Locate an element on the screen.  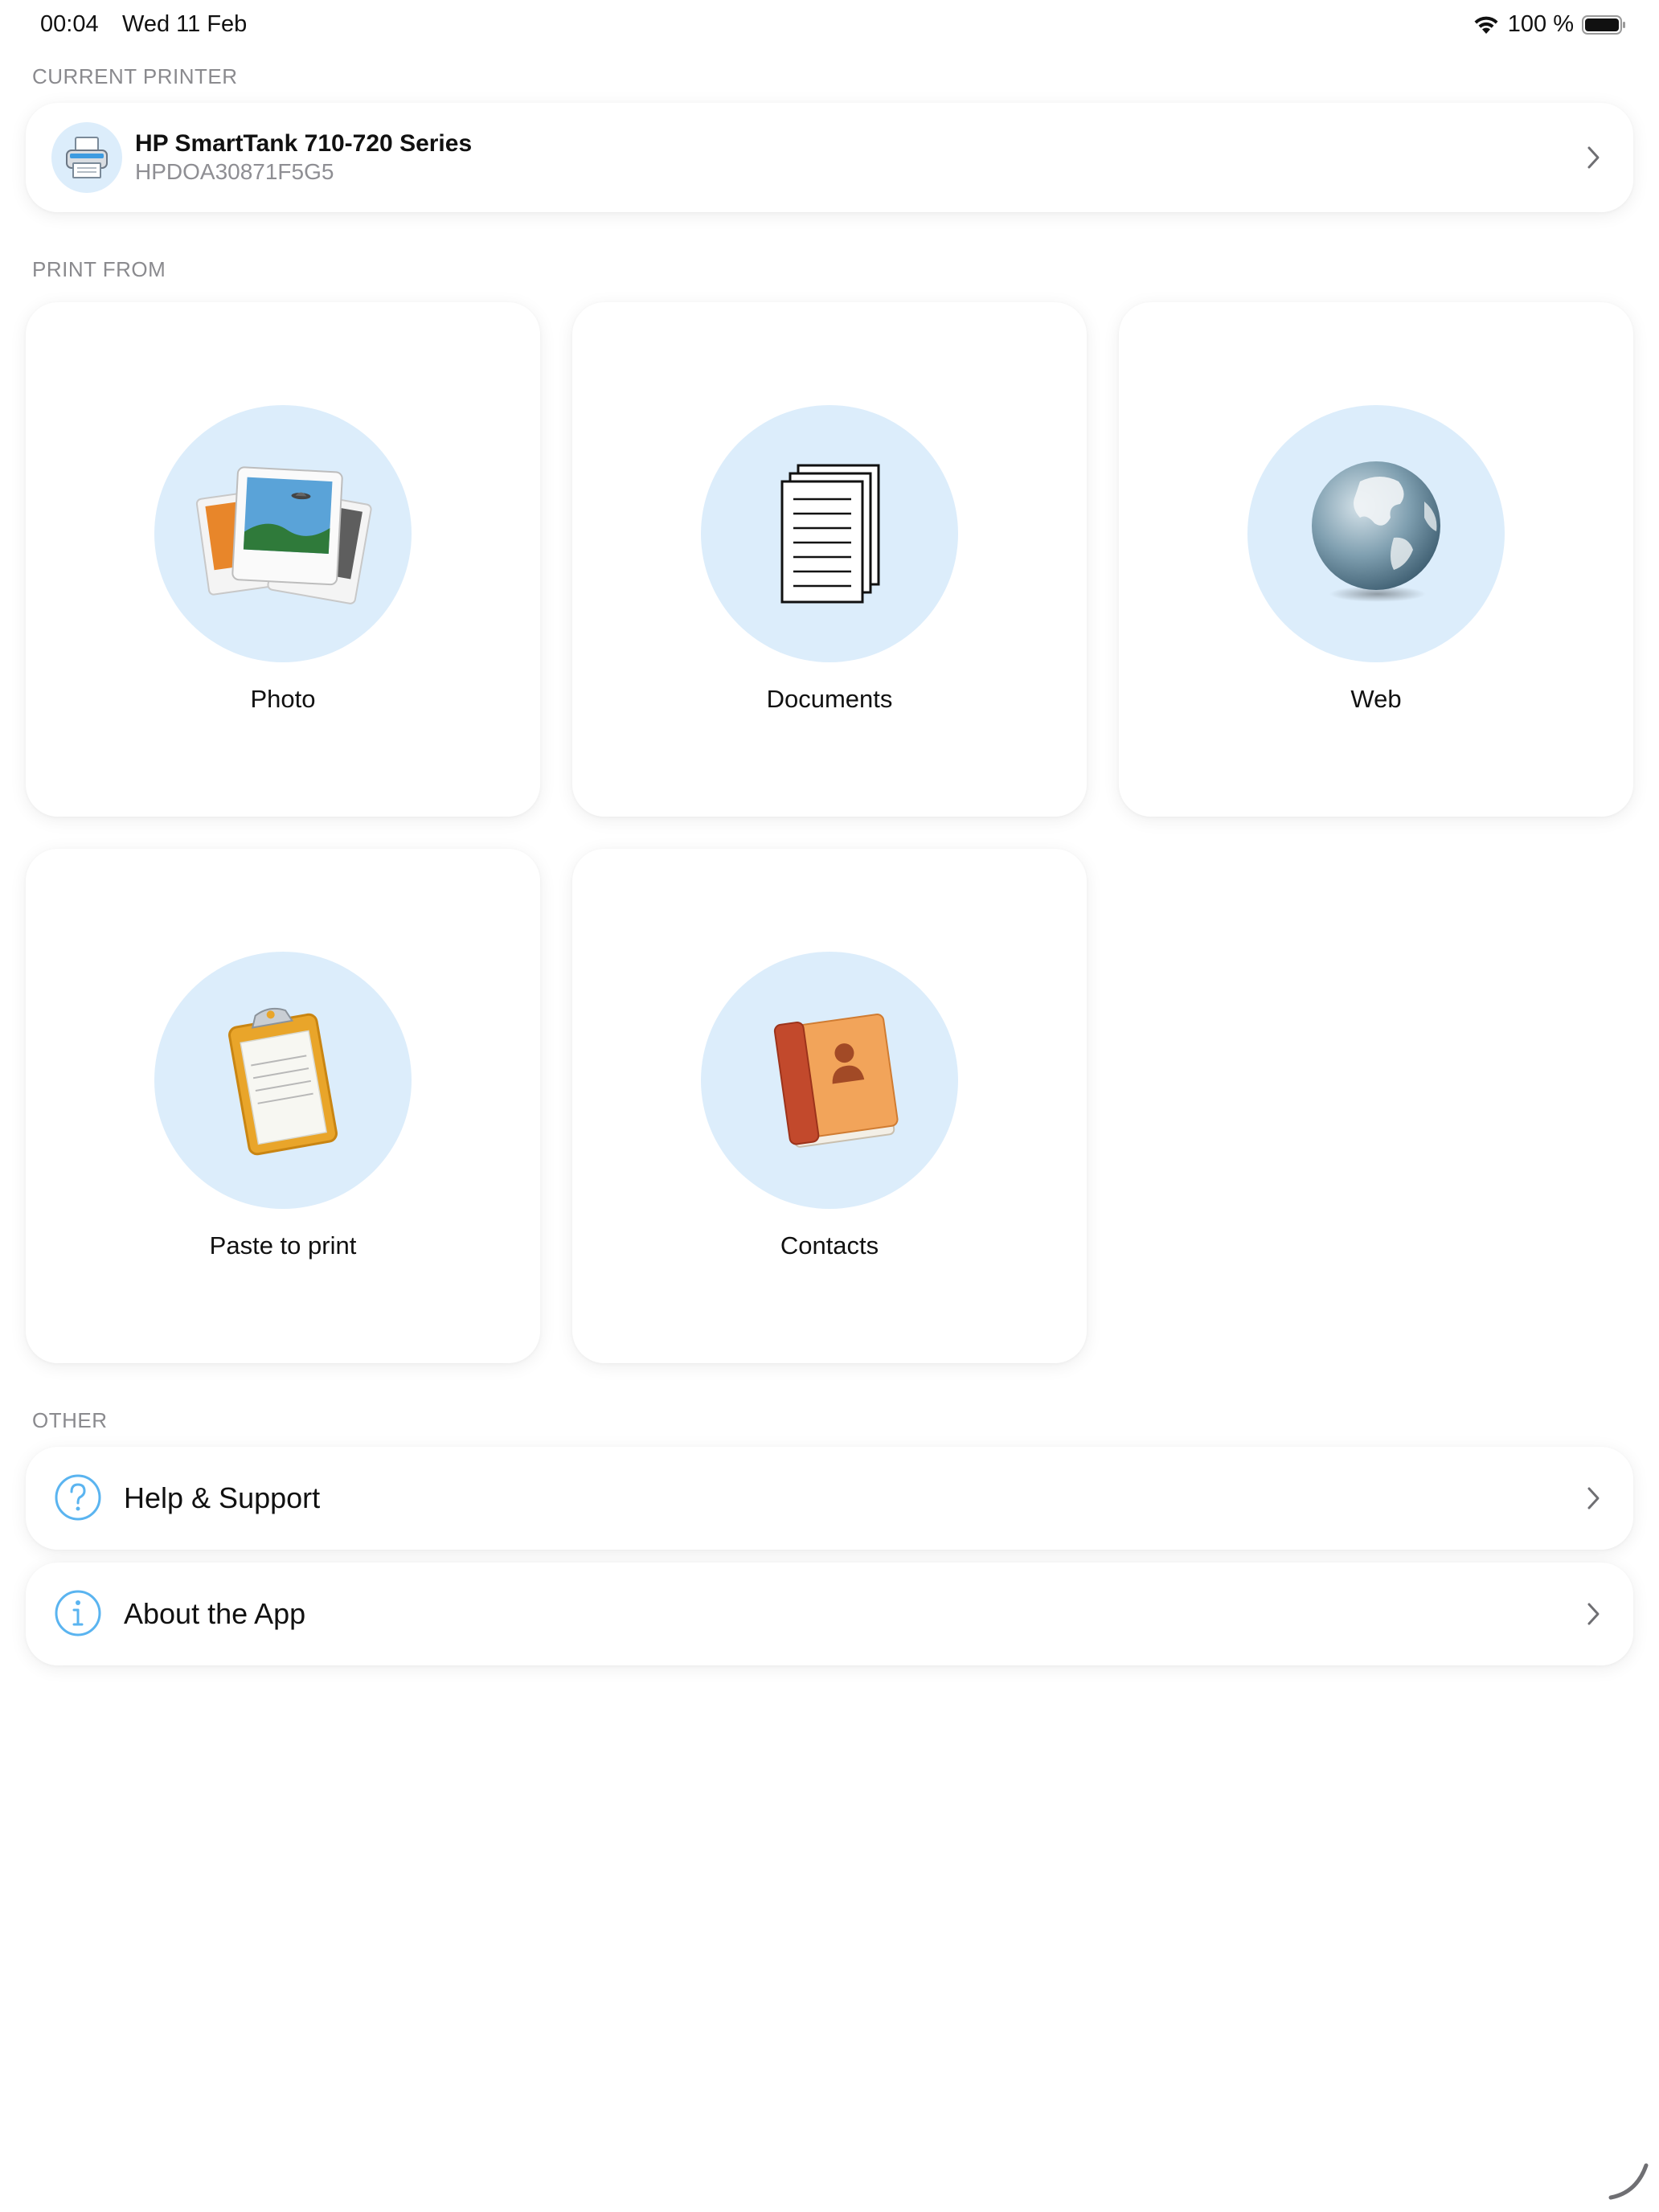
battery-percentage: 100 % is located at coordinates (1540, 24).